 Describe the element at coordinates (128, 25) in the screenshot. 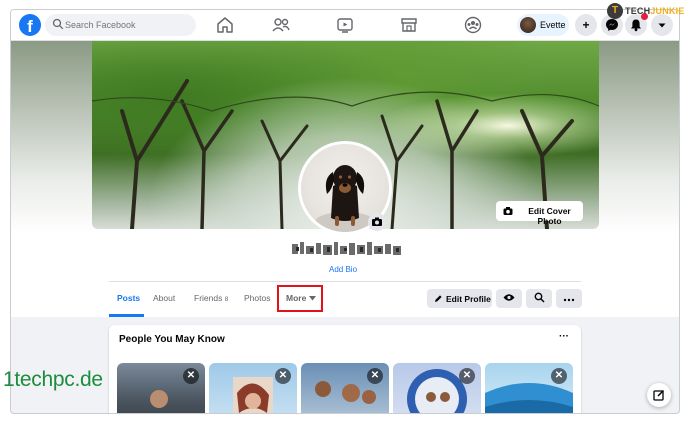

I see `search-input` at that location.